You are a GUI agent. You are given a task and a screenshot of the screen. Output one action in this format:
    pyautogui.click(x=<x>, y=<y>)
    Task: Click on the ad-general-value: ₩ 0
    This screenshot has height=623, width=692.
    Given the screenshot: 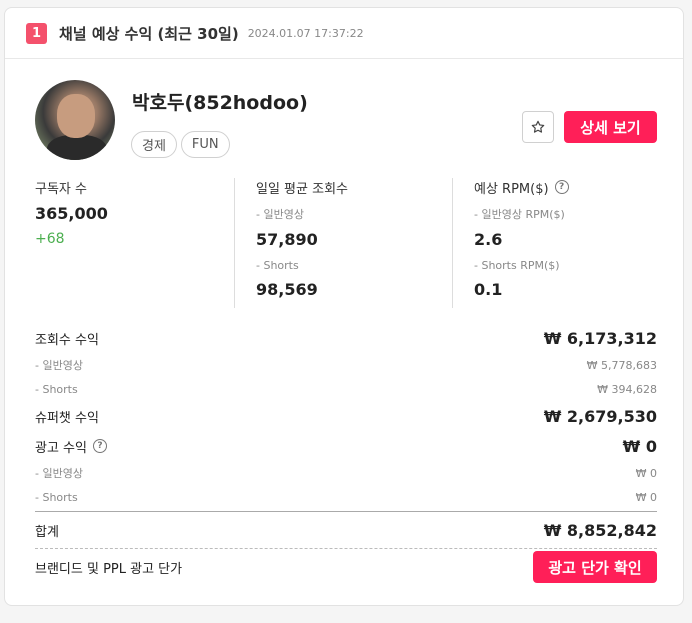 What is the action you would take?
    pyautogui.click(x=646, y=473)
    